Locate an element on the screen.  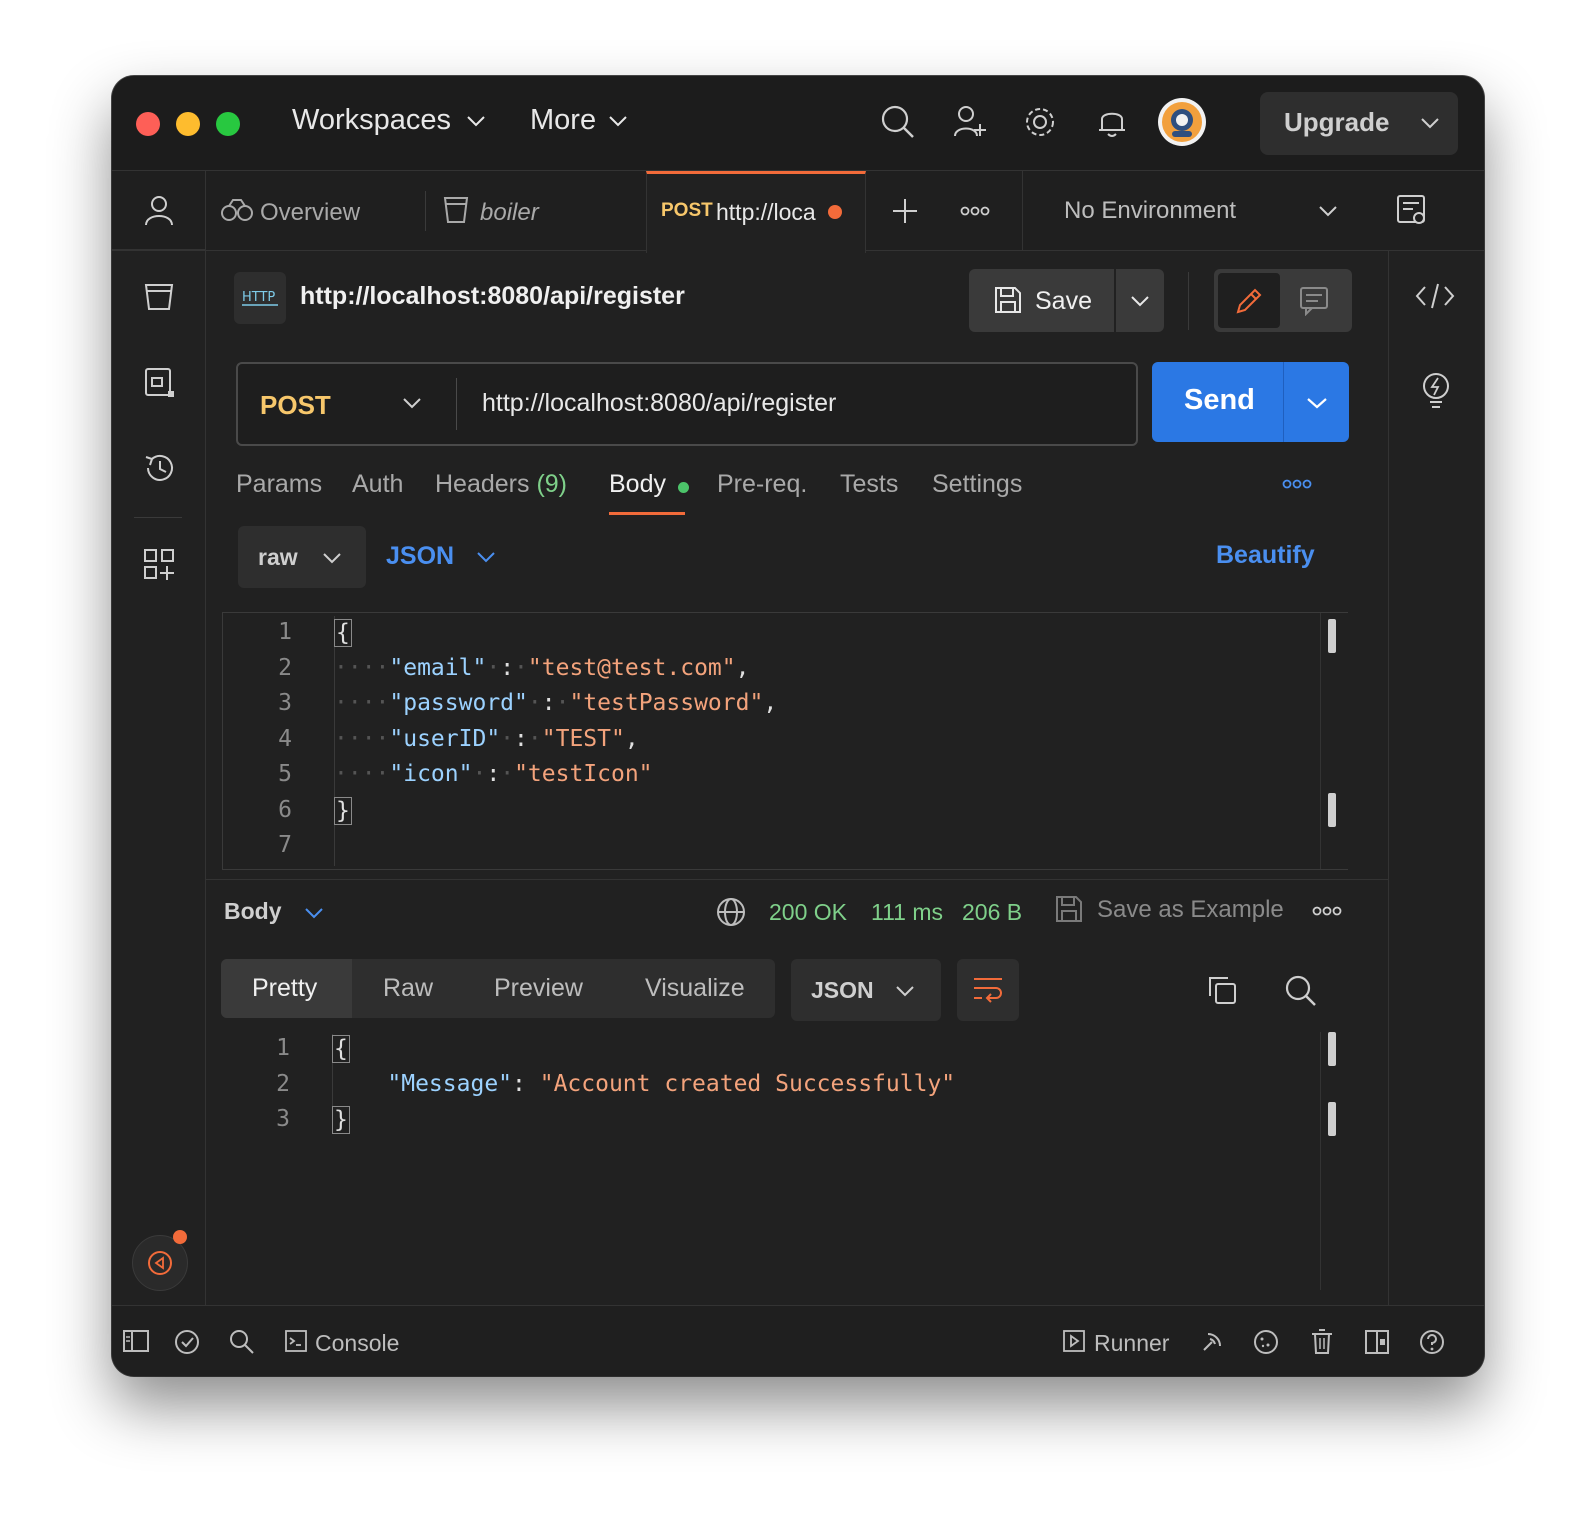
tab-overview: Overview is located at coordinates (315, 210).